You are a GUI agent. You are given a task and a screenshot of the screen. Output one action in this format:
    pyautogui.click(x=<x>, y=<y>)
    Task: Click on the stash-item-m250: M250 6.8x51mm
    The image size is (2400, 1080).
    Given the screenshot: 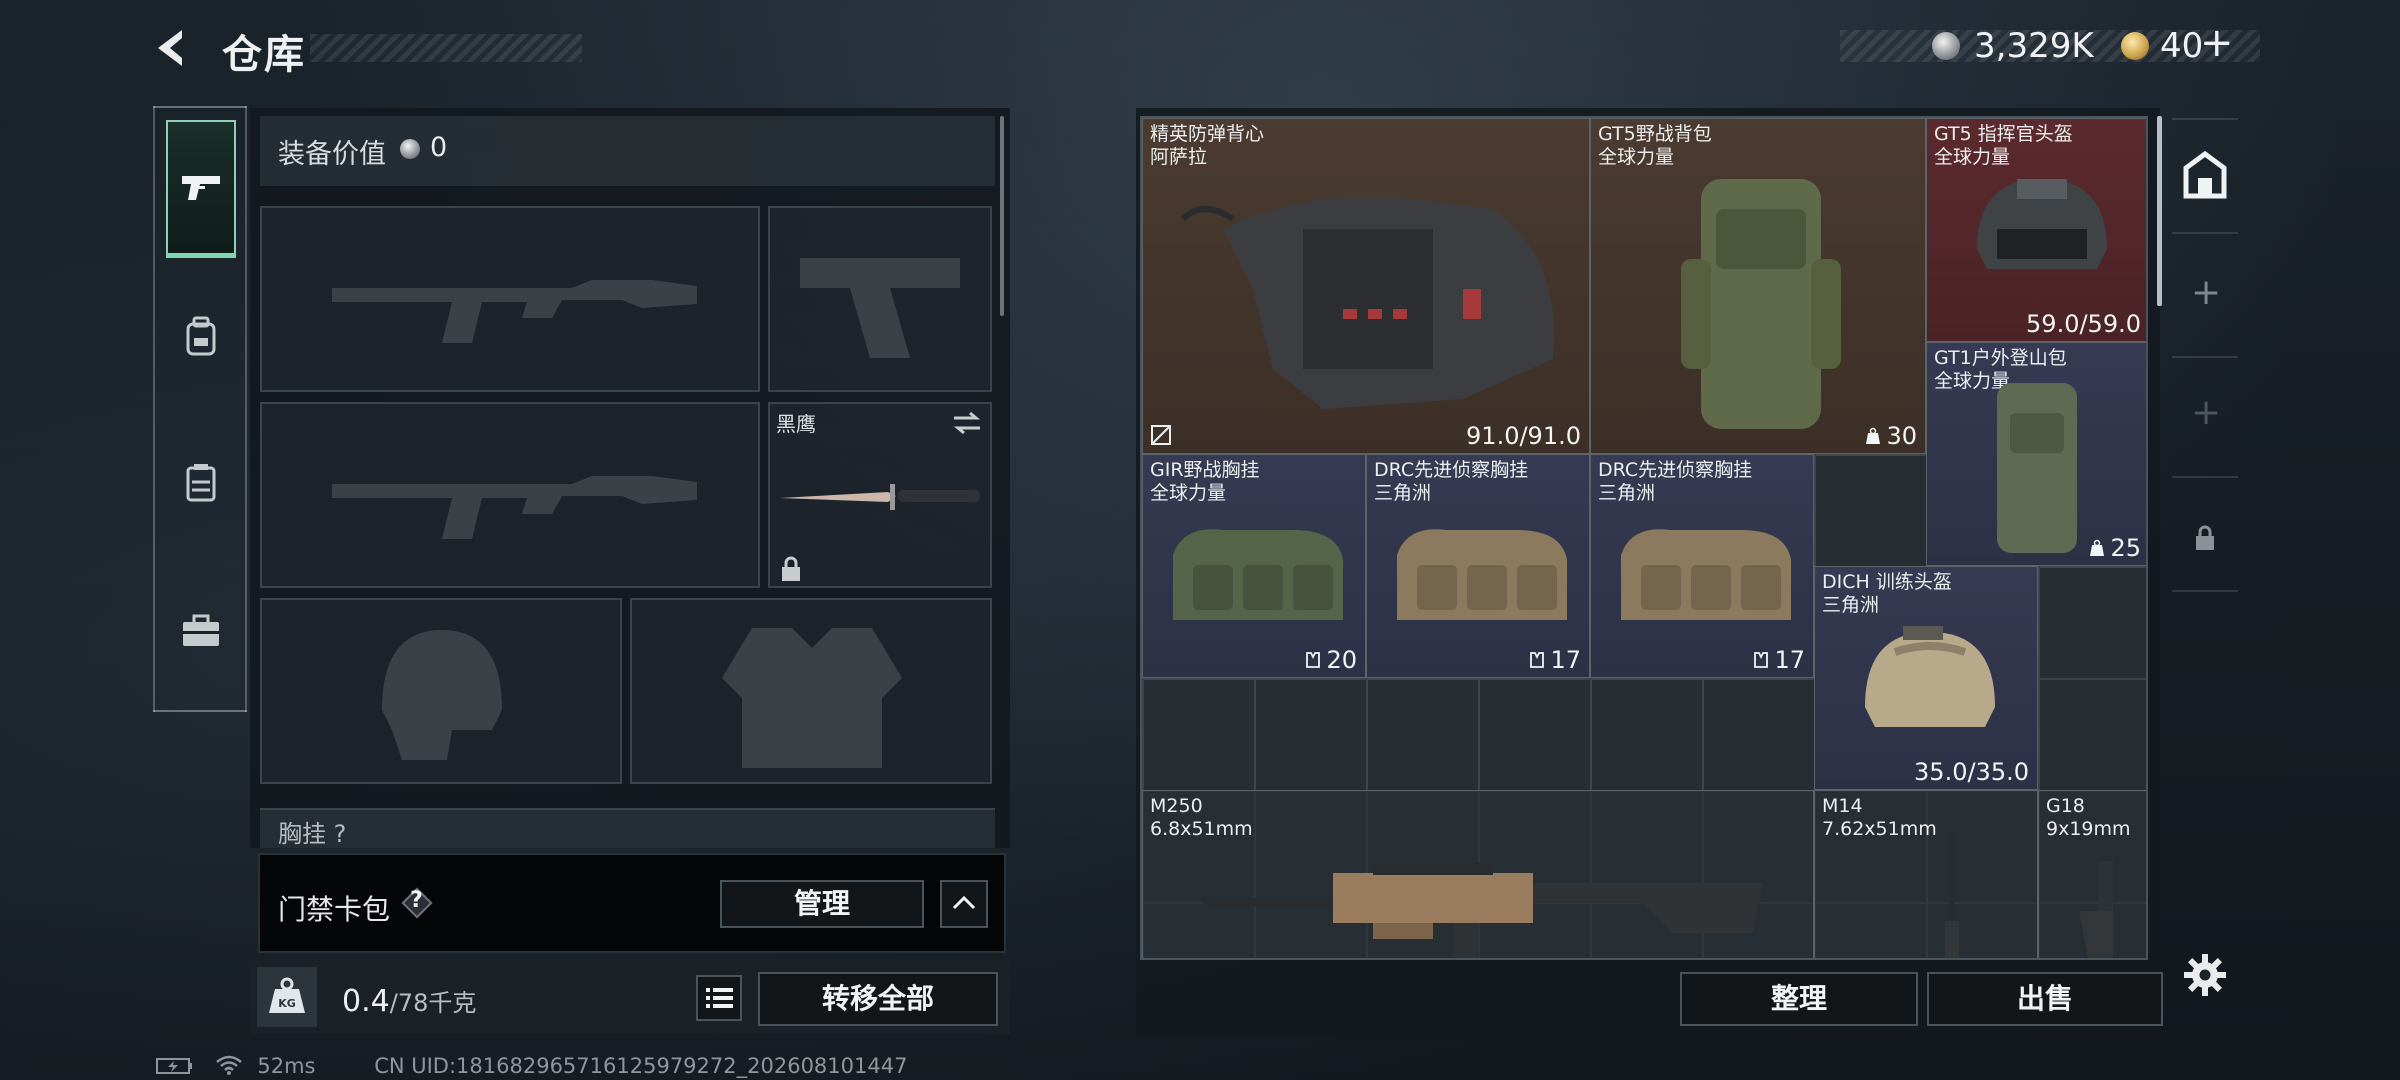 What is the action you would take?
    pyautogui.click(x=1478, y=874)
    